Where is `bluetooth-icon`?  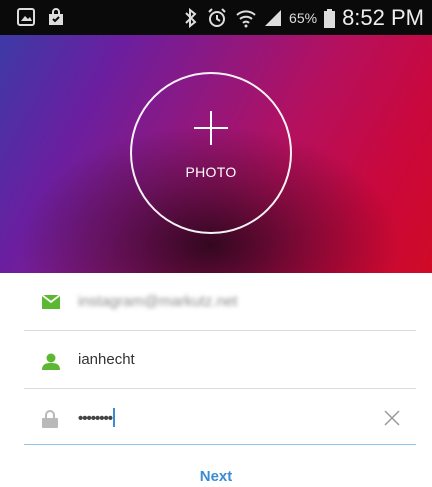
bluetooth-icon is located at coordinates (191, 18).